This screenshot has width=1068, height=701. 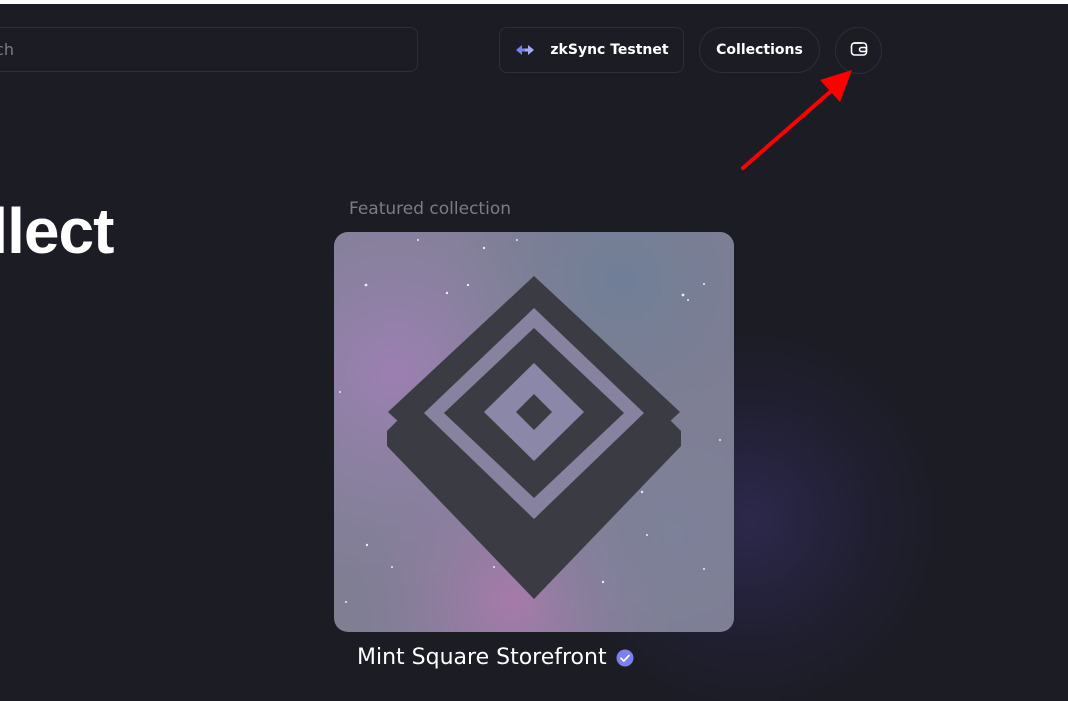 I want to click on wallet-icon, so click(x=859, y=51).